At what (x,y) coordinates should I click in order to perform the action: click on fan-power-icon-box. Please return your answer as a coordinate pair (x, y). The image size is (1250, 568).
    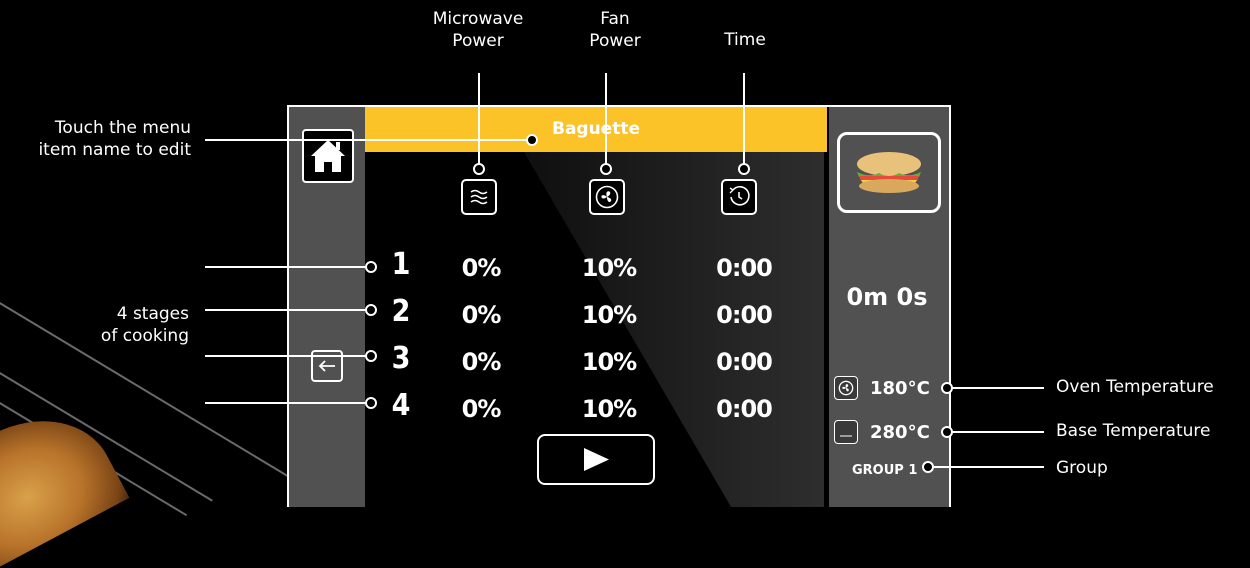
    Looking at the image, I should click on (607, 197).